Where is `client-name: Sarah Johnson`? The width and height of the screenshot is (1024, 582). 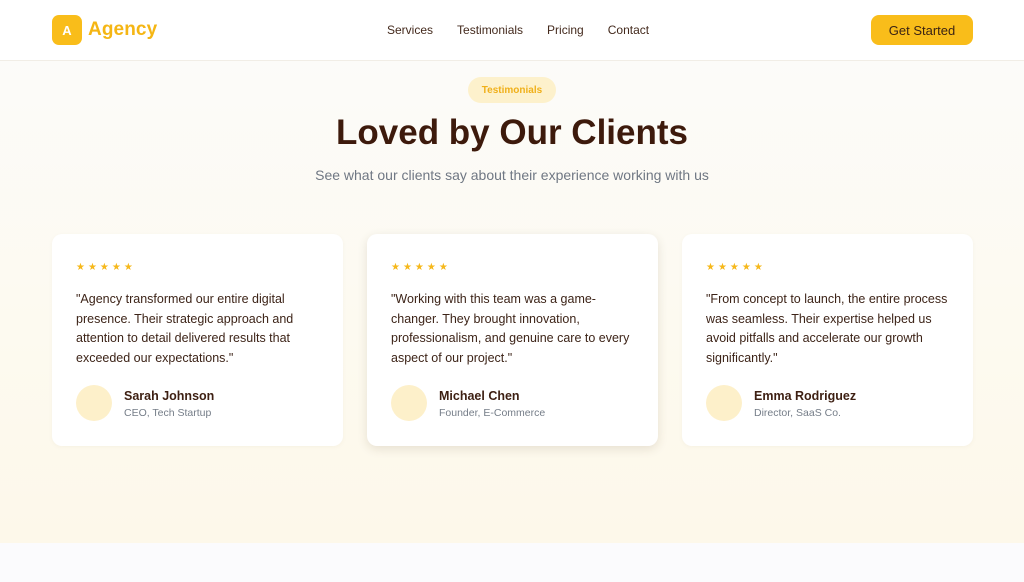
client-name: Sarah Johnson is located at coordinates (169, 396).